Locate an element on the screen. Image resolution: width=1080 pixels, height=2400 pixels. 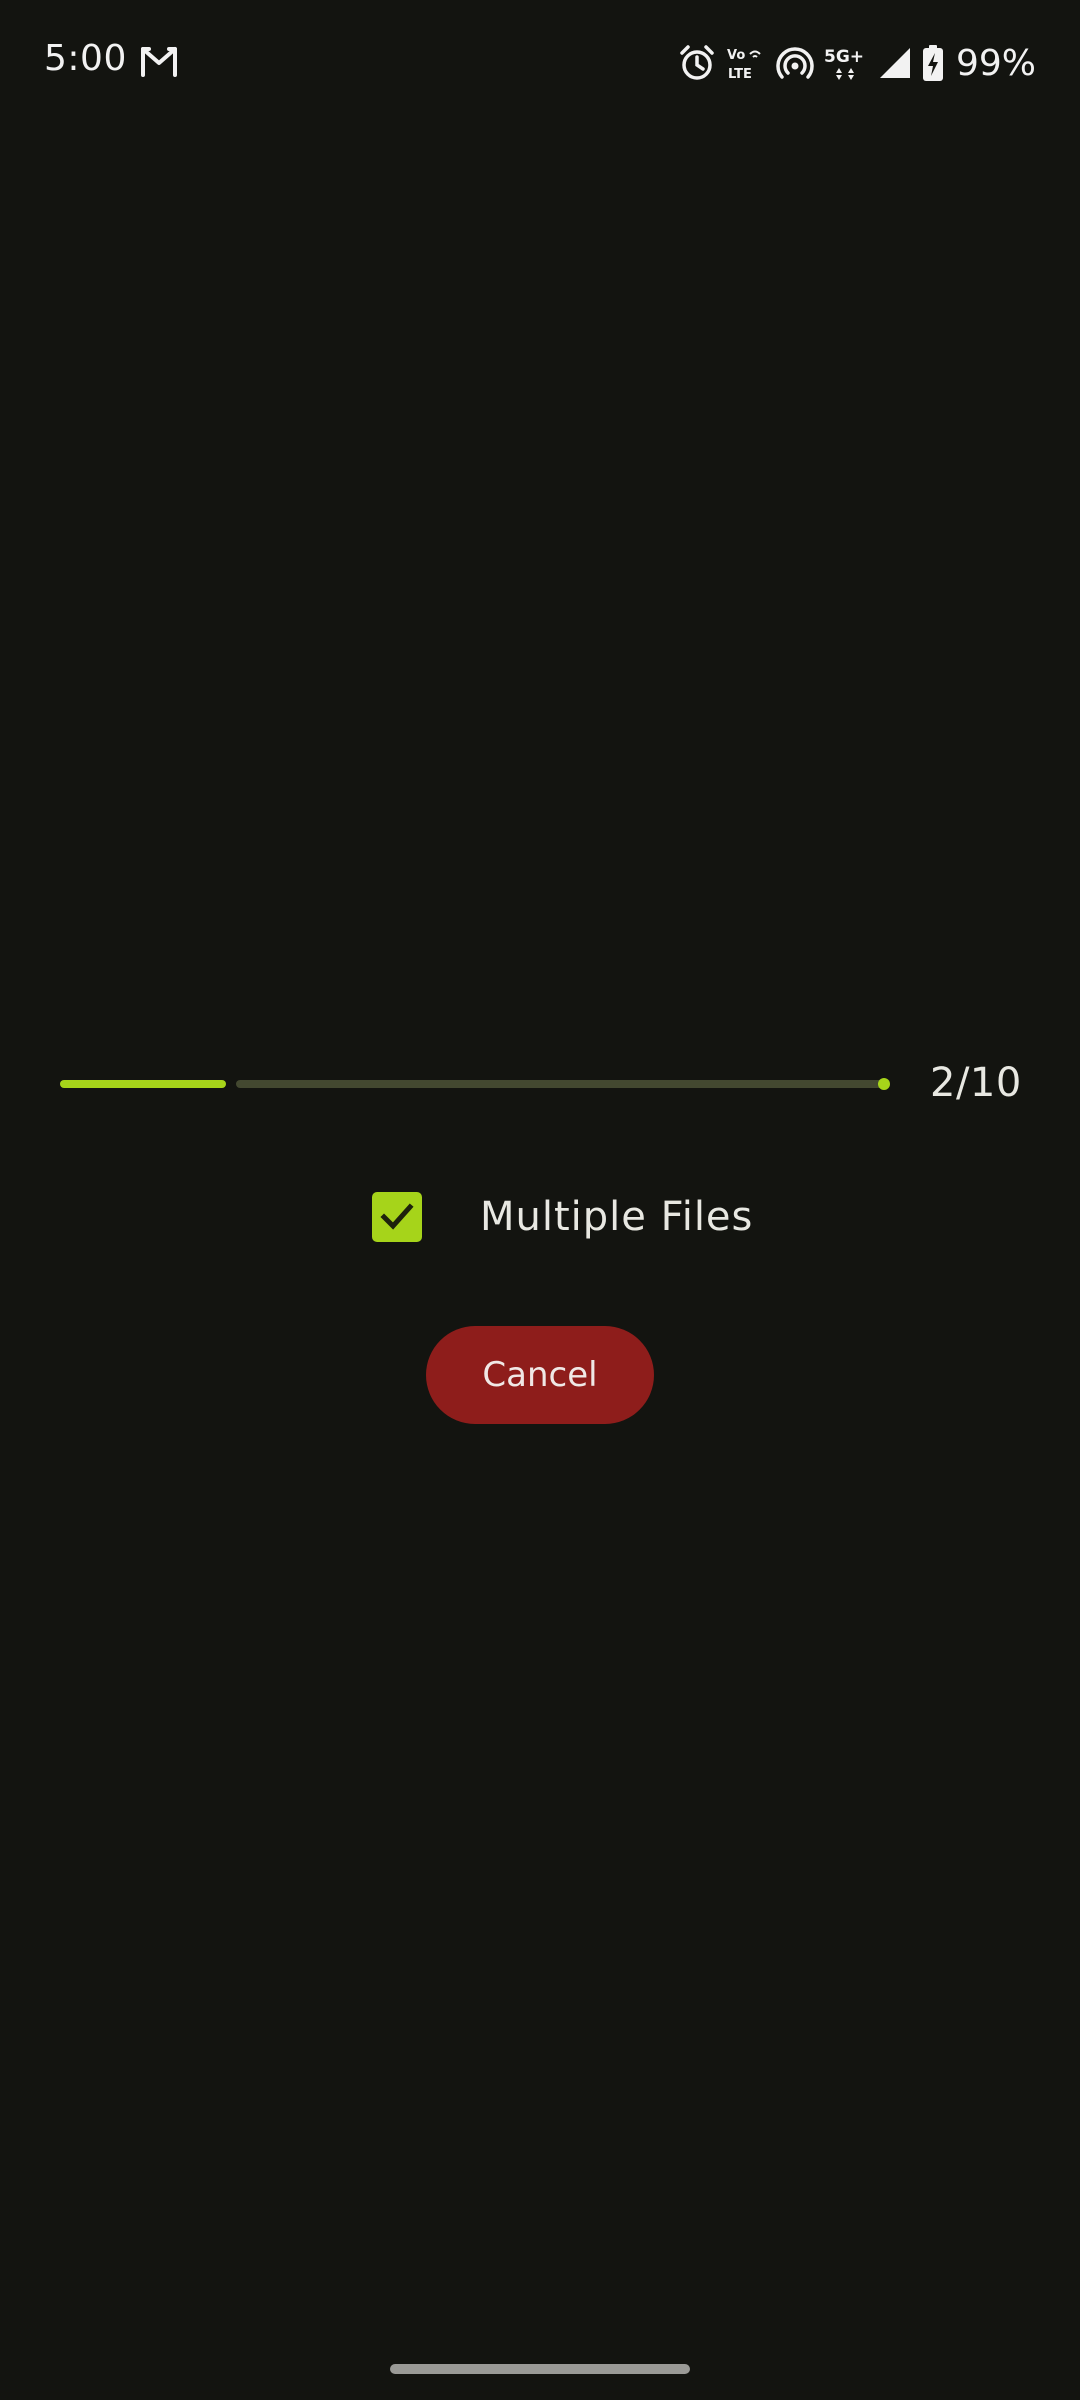
5g-icon: 5G+ is located at coordinates (844, 63).